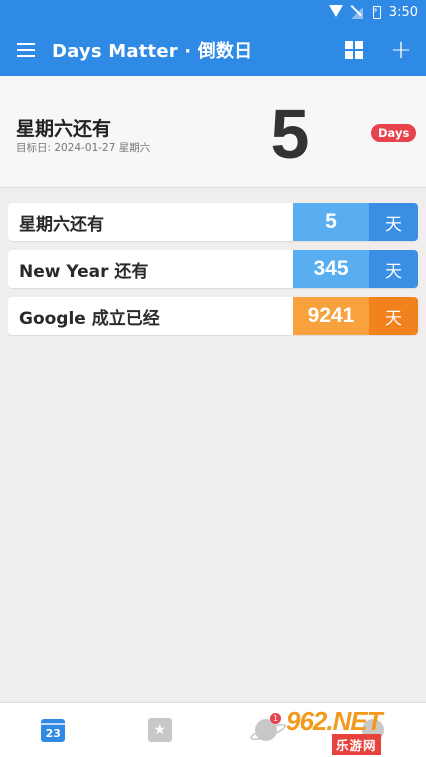 This screenshot has width=426, height=757. I want to click on wifi-icon, so click(335, 12).